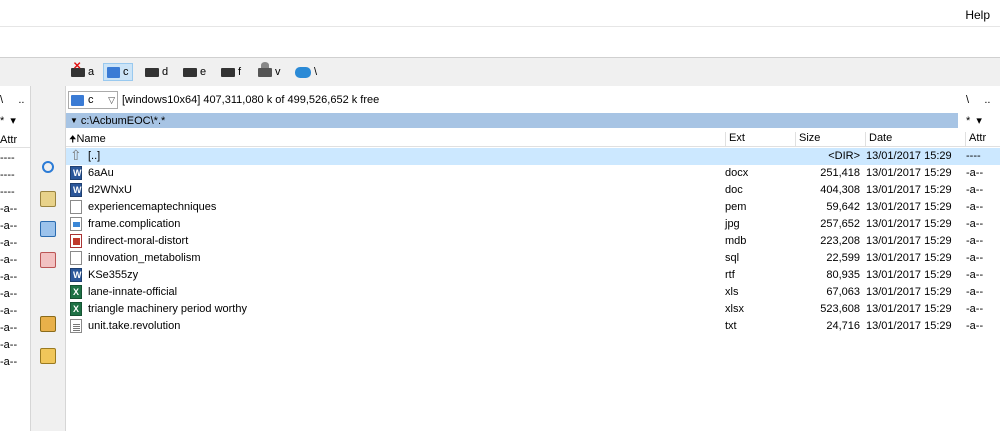 Image resolution: width=1000 pixels, height=431 pixels. What do you see at coordinates (533, 190) in the screenshot?
I see `table-row: d2WNxU doc 404,308 13/01/2017 15:29 -a--` at bounding box center [533, 190].